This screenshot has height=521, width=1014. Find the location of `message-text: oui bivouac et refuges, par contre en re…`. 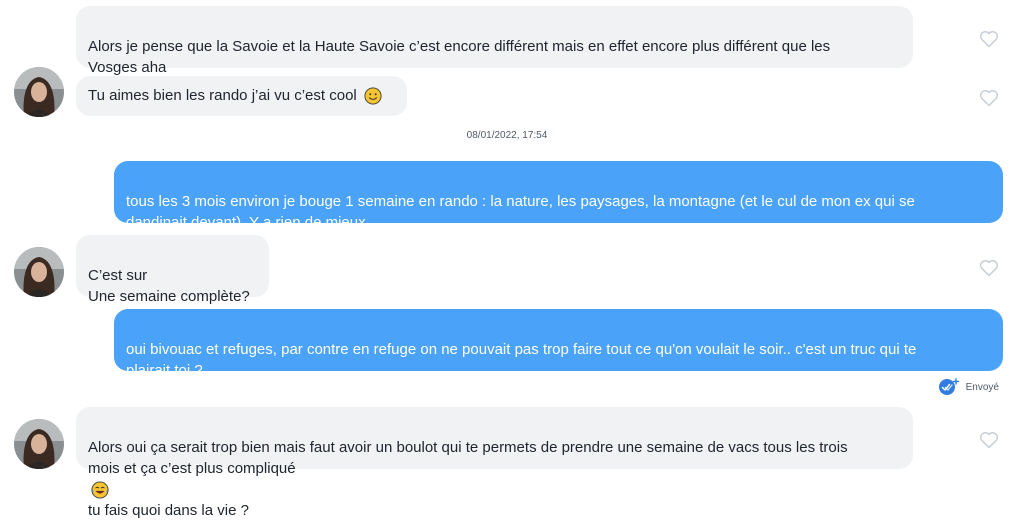

message-text: oui bivouac et refuges, par contre en re… is located at coordinates (521, 360).